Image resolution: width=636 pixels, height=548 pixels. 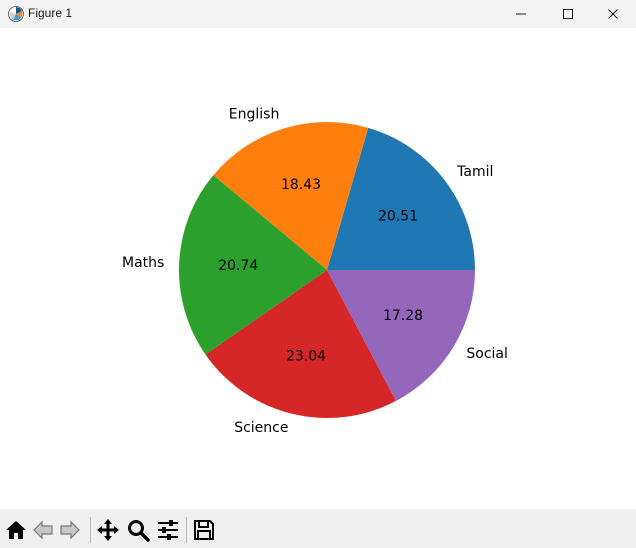 I want to click on pan-button, so click(x=108, y=530).